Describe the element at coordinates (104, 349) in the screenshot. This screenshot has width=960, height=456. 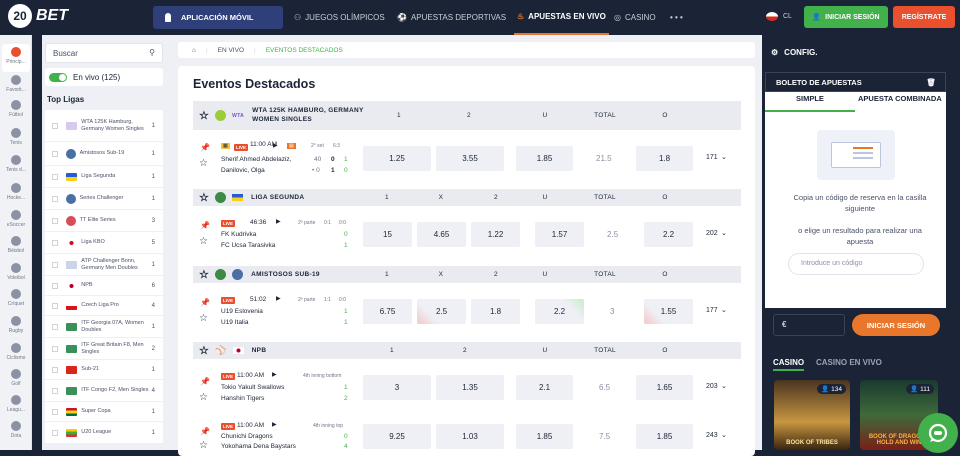
I see `league-item: ITF Great Britain F8, Men Singles 2` at that location.